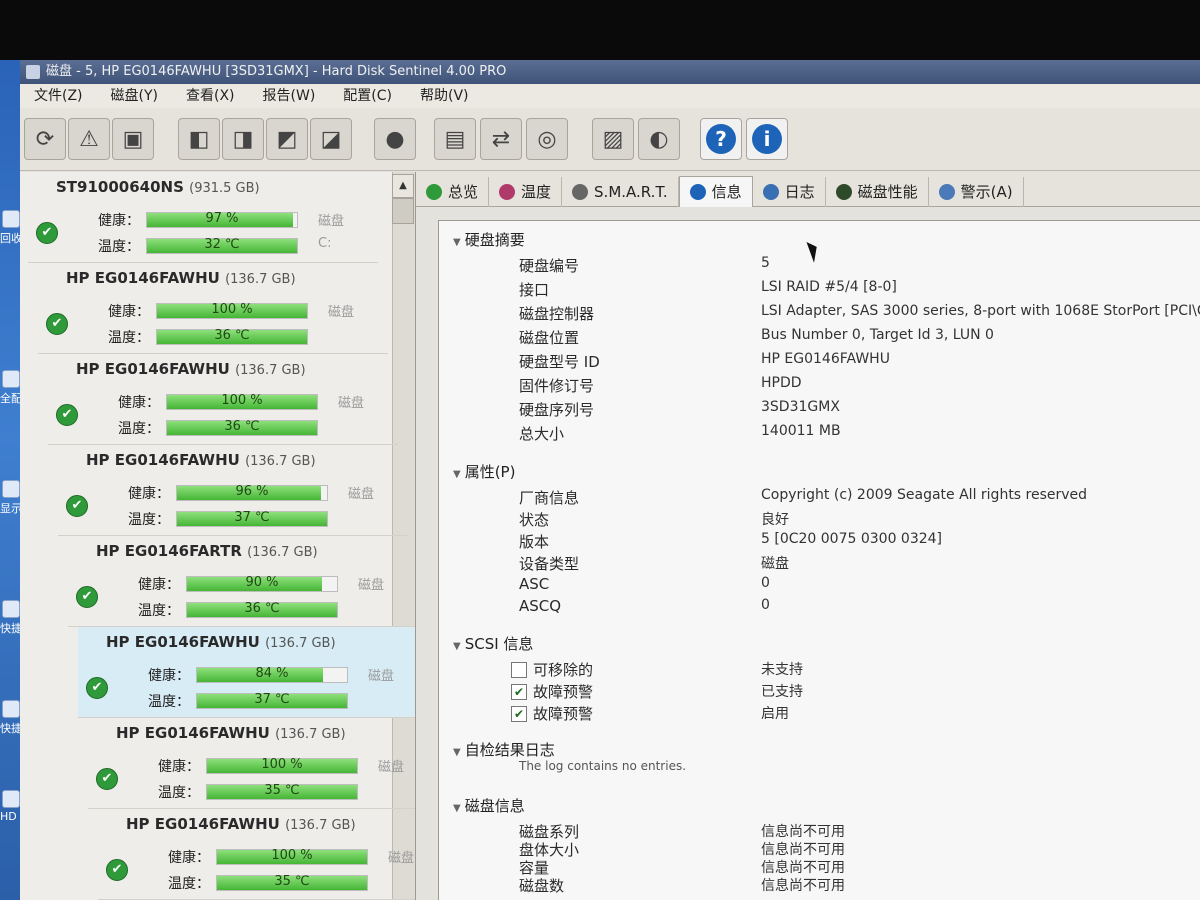 Image resolution: width=1200 pixels, height=900 pixels. I want to click on summary-section: ▼ 硬盘摘要, so click(489, 239).